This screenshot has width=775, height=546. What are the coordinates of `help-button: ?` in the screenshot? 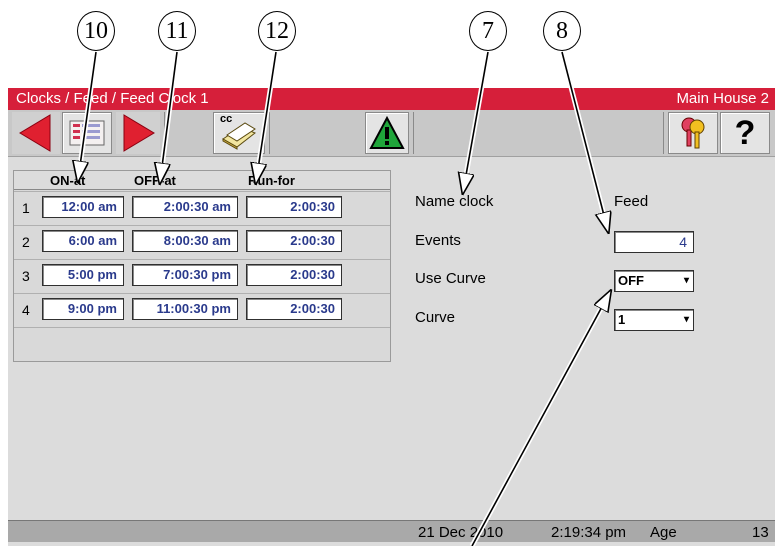 It's located at (745, 133).